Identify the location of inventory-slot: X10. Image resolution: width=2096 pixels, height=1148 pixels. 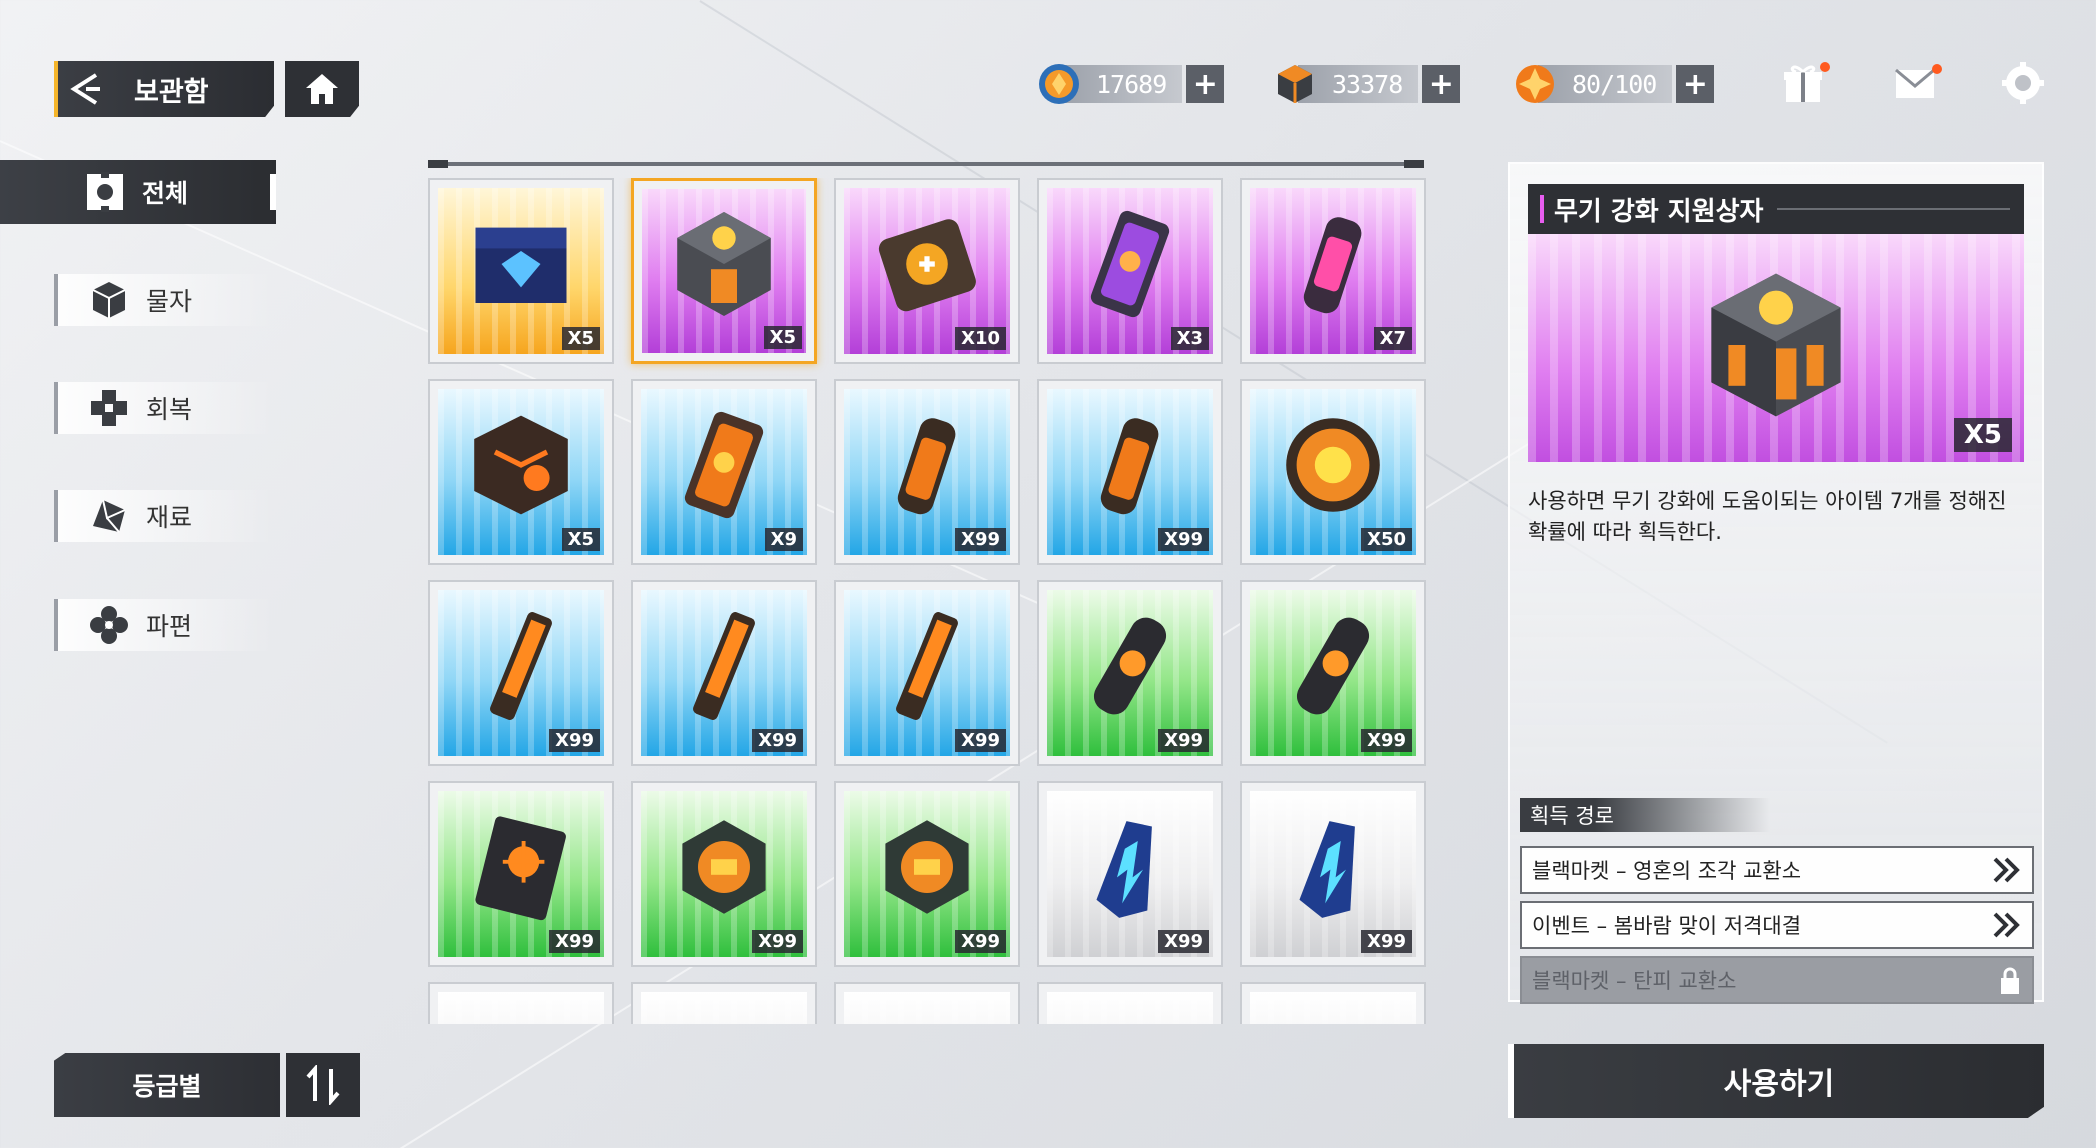
(927, 271).